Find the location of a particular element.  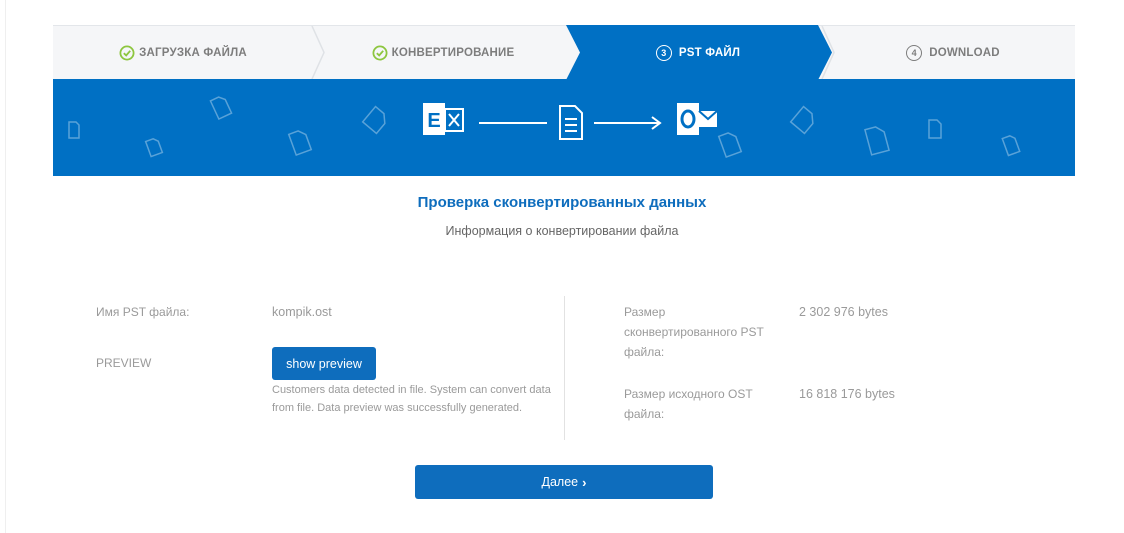

pst-name-value: kompik.ost is located at coordinates (302, 312).